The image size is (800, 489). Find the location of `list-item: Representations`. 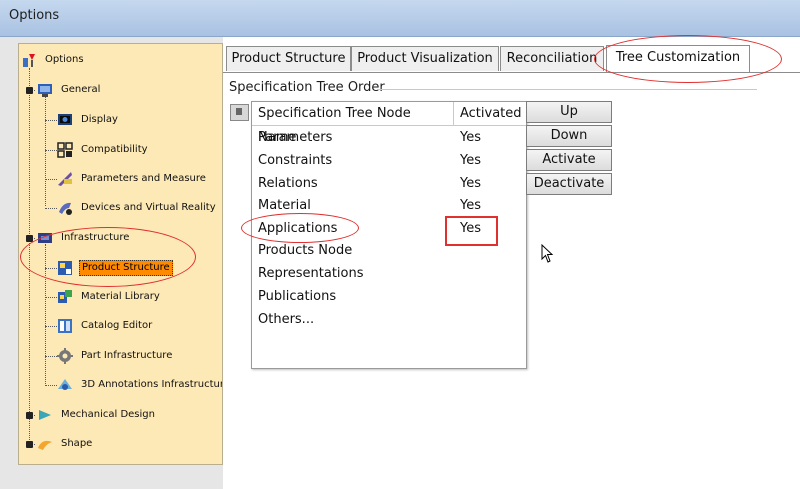

list-item: Representations is located at coordinates (389, 275).